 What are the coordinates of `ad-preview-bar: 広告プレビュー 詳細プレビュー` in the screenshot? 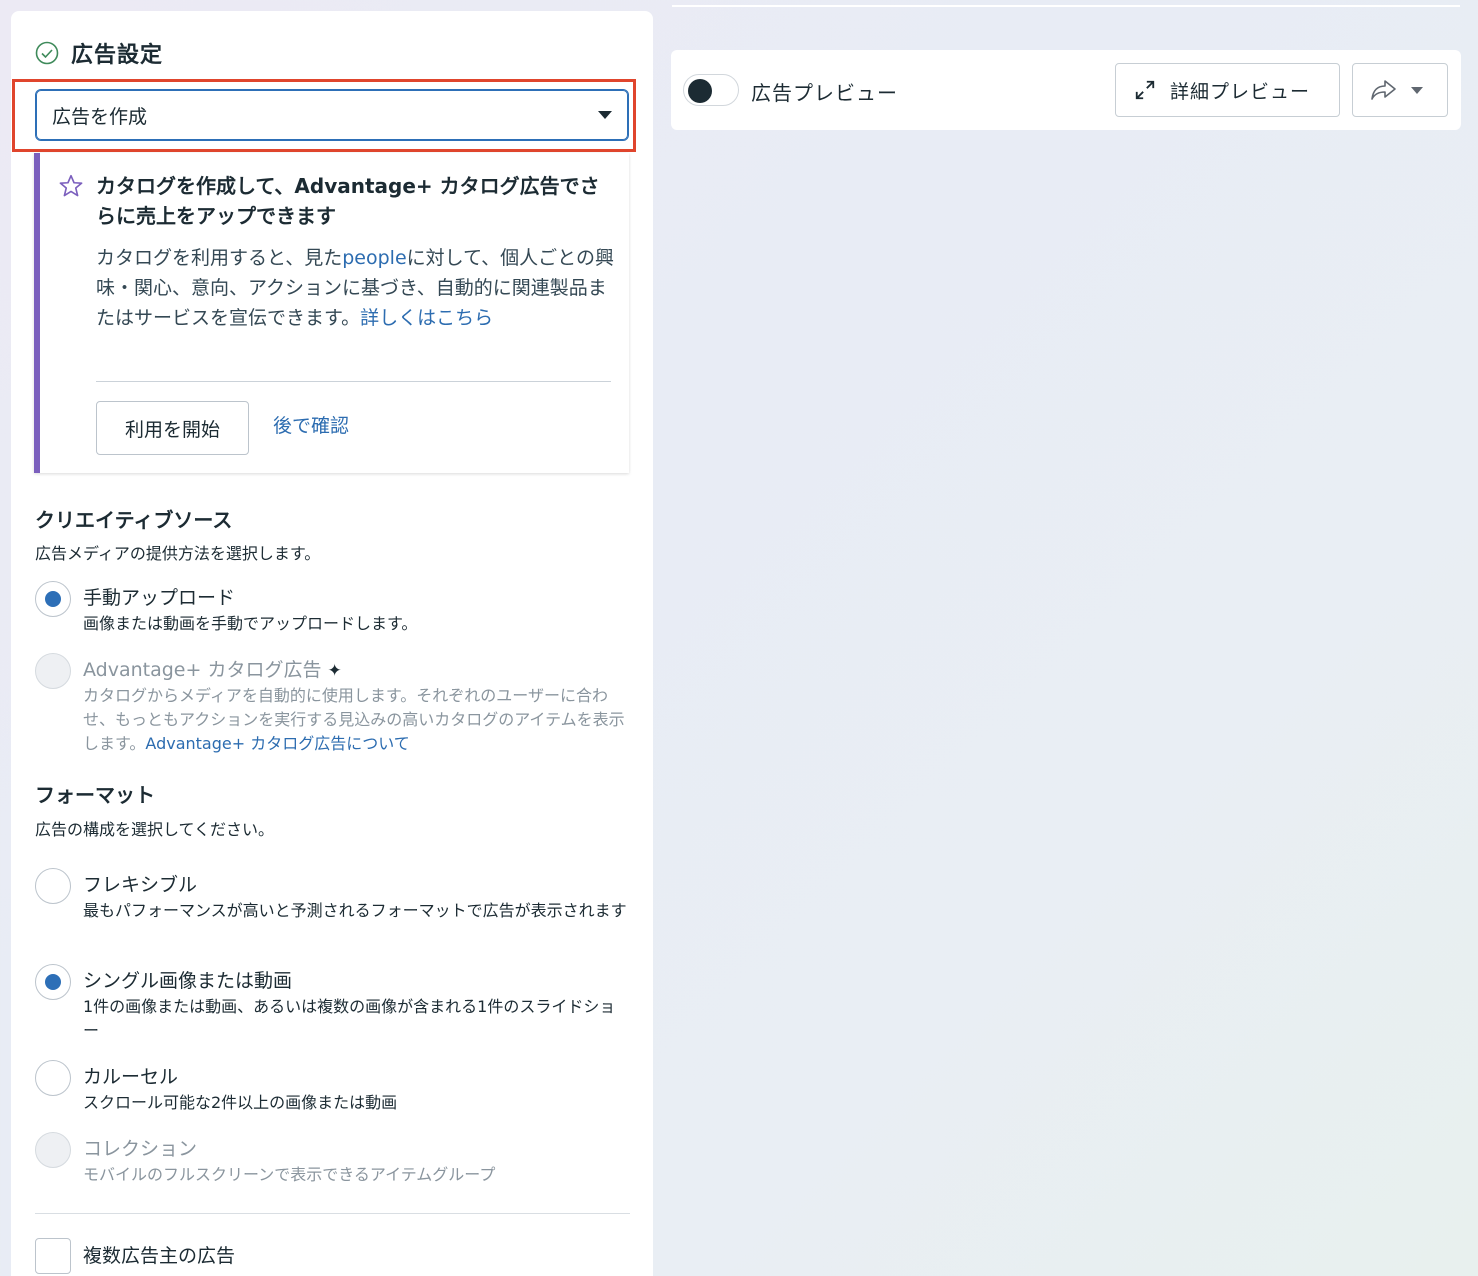 It's located at (1066, 90).